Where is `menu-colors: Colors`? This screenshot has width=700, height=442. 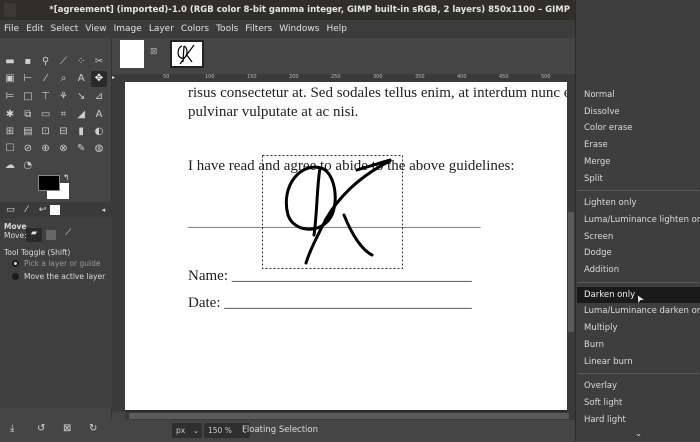
menu-colors: Colors is located at coordinates (195, 29).